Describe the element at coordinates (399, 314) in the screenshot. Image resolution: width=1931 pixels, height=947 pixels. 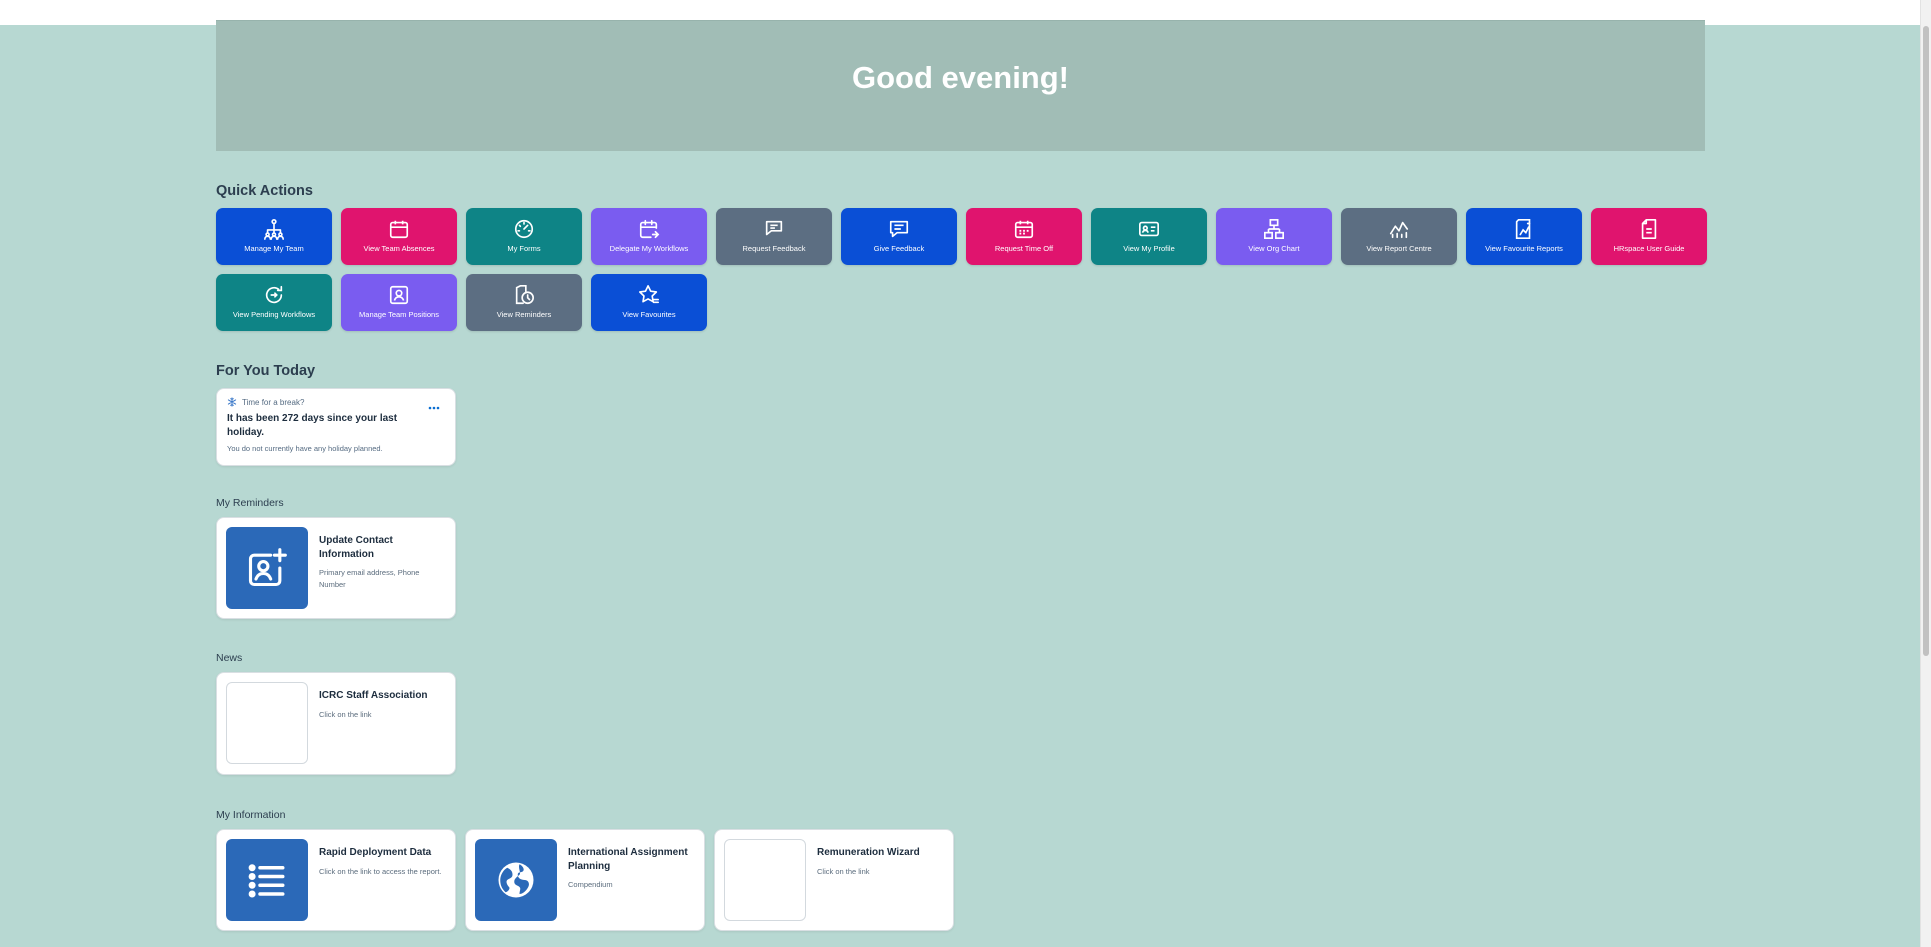
I see `quick-action-label: Manage Team Positions` at that location.